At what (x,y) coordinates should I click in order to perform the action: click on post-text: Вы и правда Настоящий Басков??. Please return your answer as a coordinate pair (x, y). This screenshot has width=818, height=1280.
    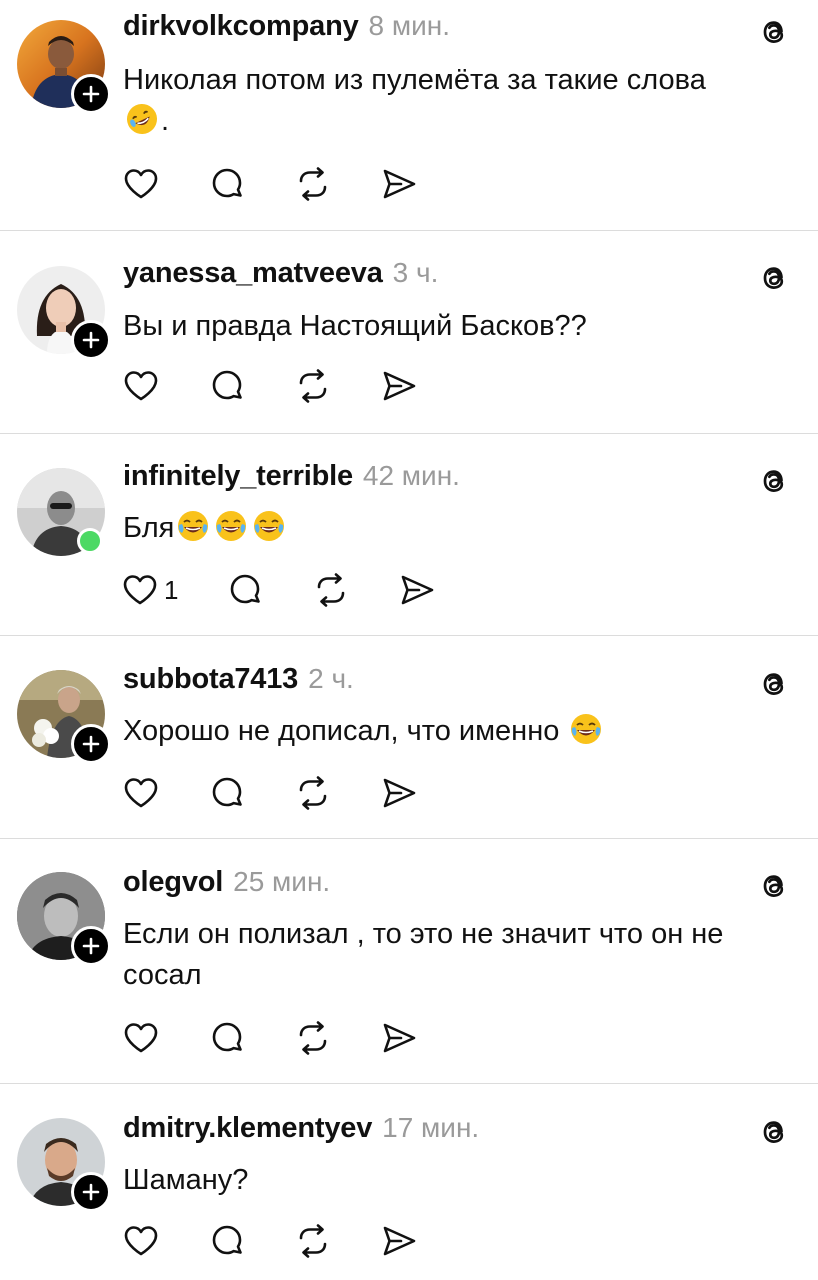
    Looking at the image, I should click on (458, 326).